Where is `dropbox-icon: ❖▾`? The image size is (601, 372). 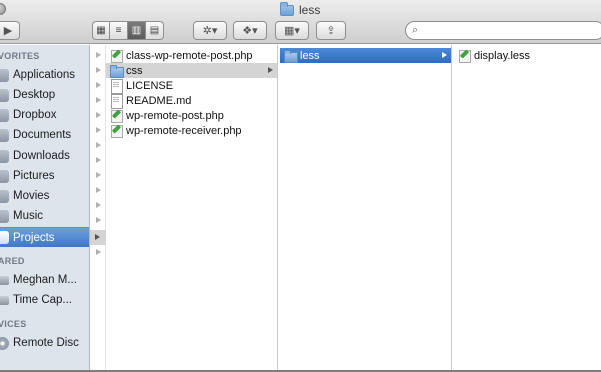
dropbox-icon: ❖▾ is located at coordinates (250, 31).